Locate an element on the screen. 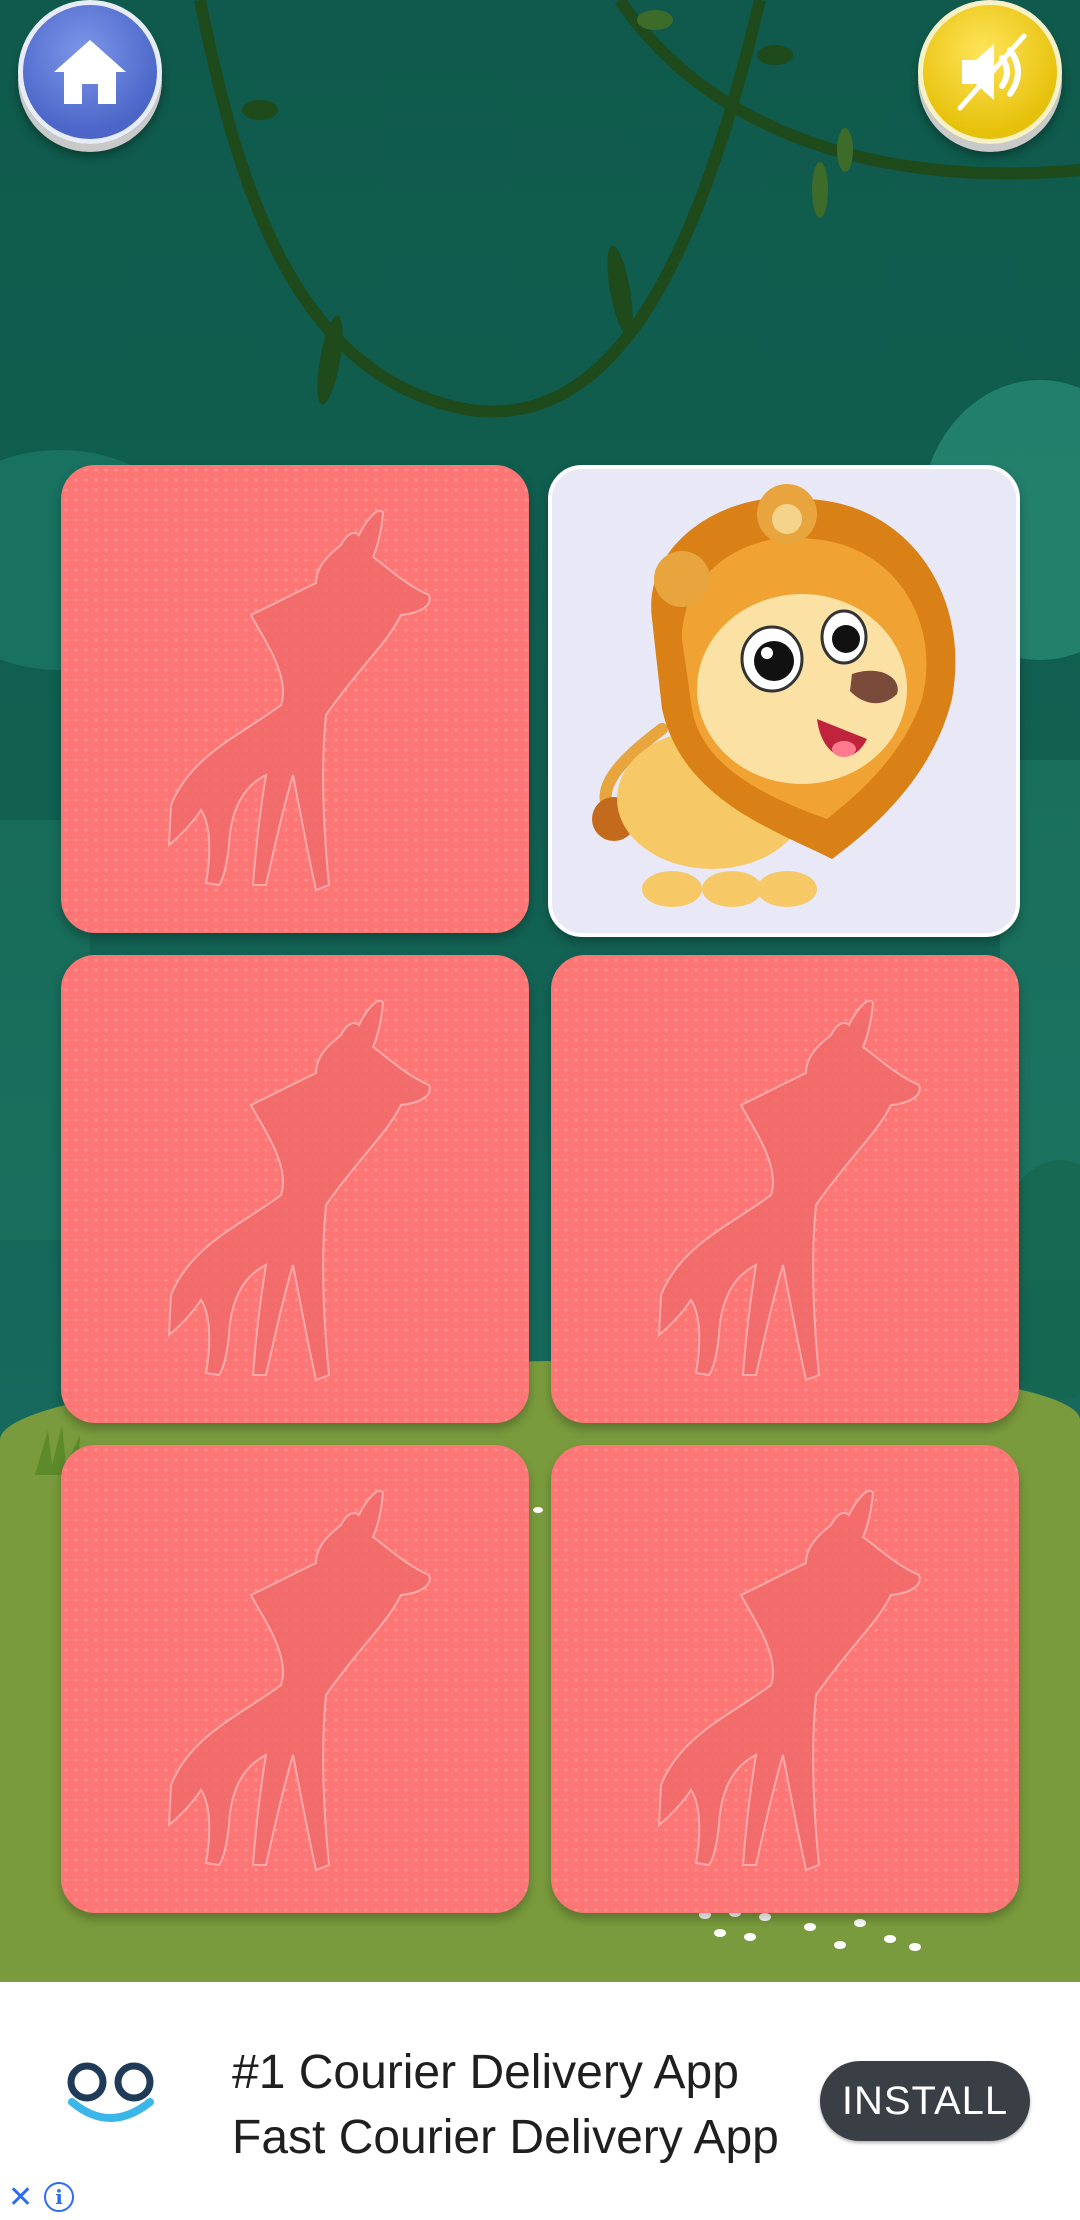 This screenshot has width=1080, height=2220. memory-card-revealed is located at coordinates (784, 701).